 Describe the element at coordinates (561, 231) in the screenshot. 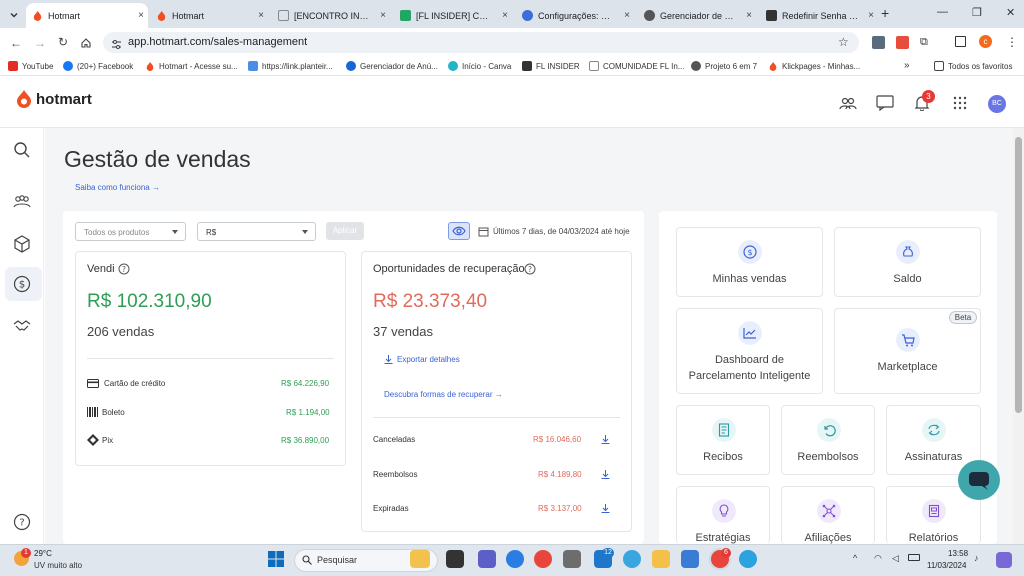

I see `date-range-selector: Últimos 7 dias, de 04/03/2024 até hoje` at that location.